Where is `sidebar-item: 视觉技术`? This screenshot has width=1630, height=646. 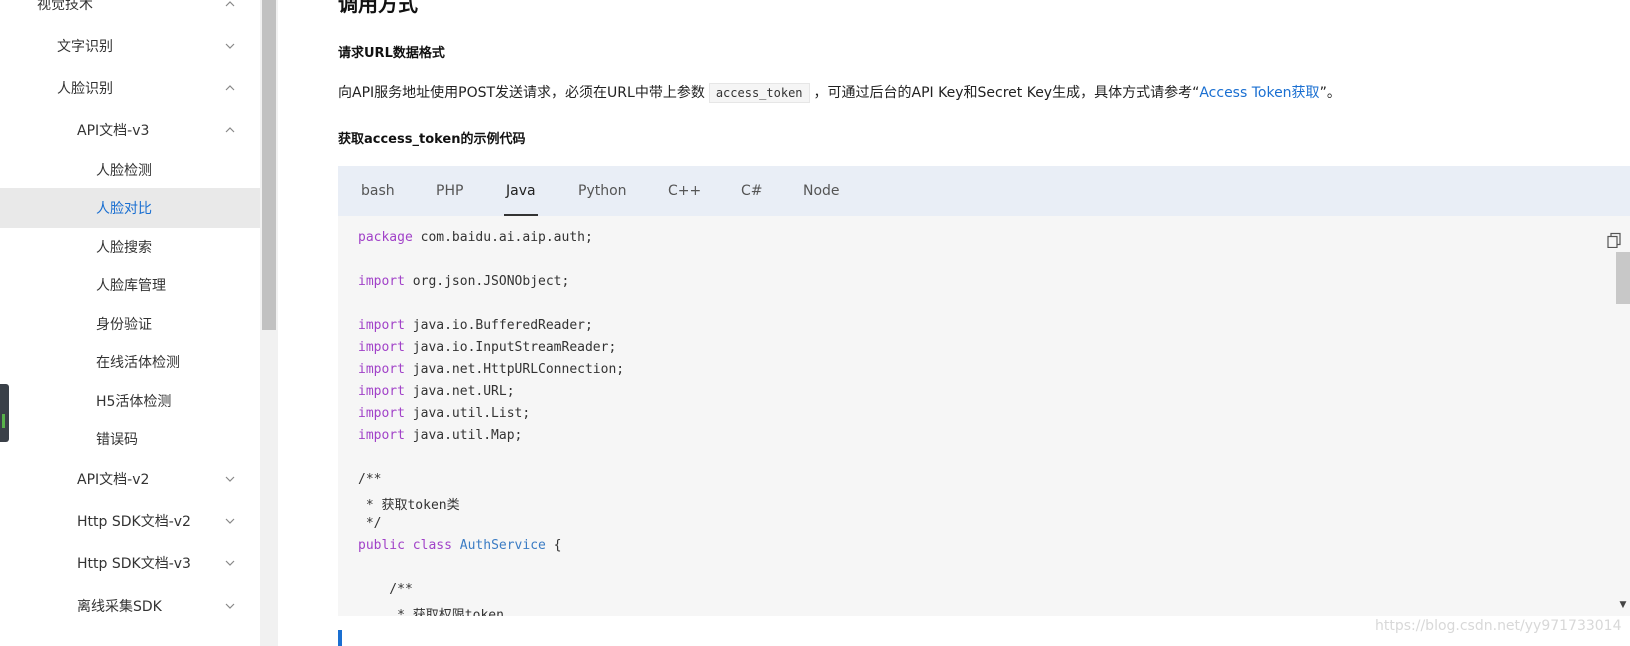 sidebar-item: 视觉技术 is located at coordinates (130, 12).